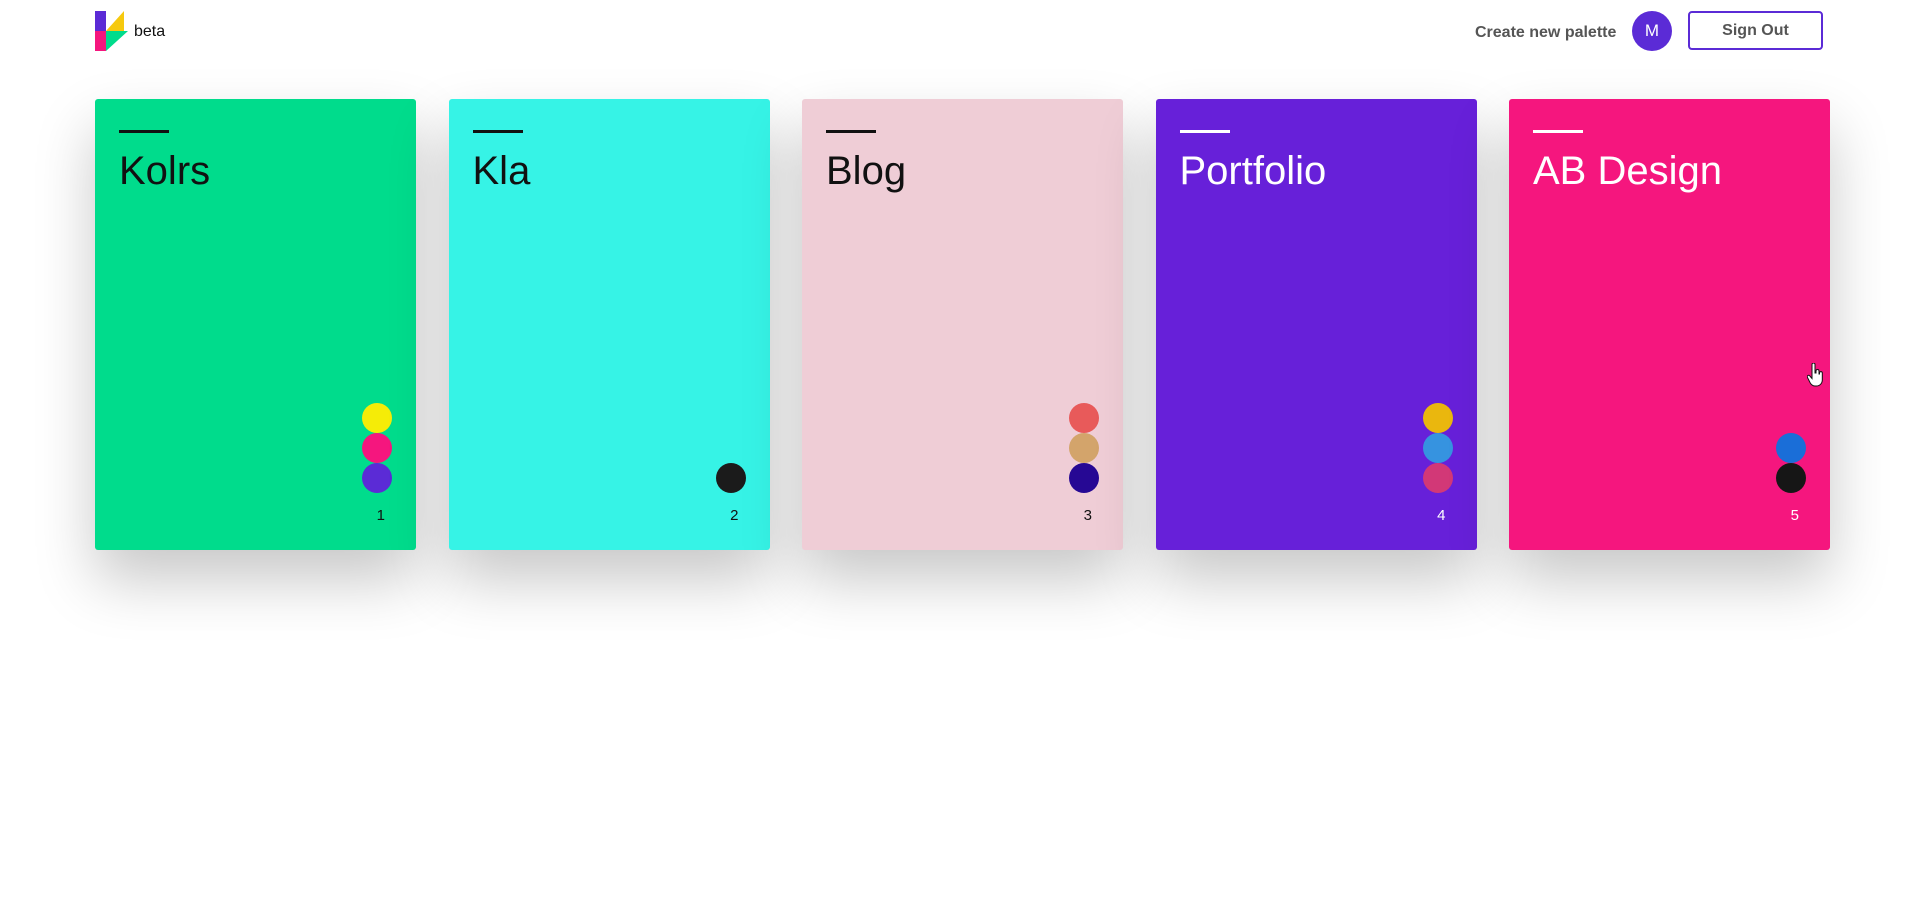  Describe the element at coordinates (117, 41) in the screenshot. I see `logo-triangle-bottom` at that location.